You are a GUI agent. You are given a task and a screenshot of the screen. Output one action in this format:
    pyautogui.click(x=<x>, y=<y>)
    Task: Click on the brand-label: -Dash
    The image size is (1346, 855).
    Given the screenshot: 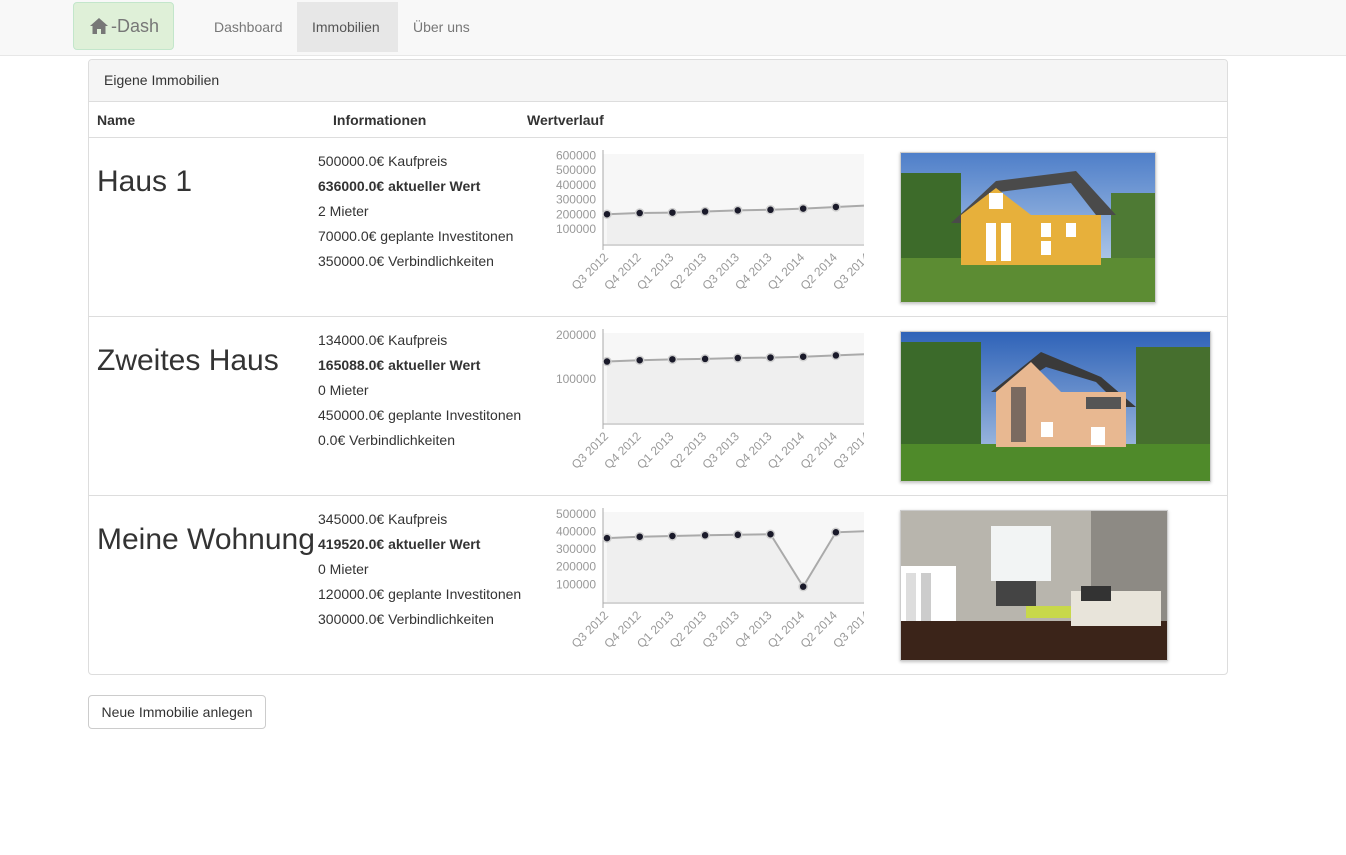 What is the action you would take?
    pyautogui.click(x=135, y=25)
    